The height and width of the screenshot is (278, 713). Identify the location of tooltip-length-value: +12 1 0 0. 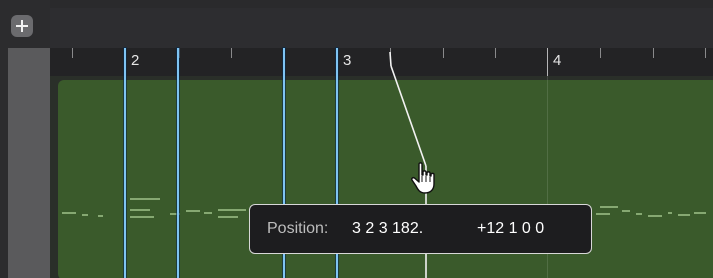
(511, 228).